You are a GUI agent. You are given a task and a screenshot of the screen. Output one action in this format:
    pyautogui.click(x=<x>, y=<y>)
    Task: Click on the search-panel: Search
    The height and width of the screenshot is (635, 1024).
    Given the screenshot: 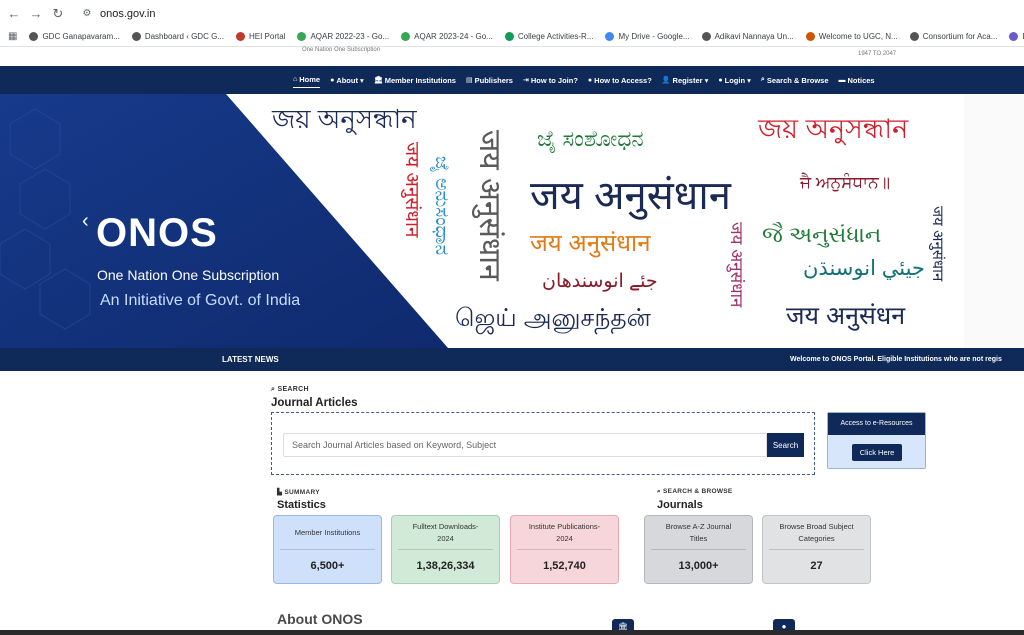 What is the action you would take?
    pyautogui.click(x=543, y=443)
    